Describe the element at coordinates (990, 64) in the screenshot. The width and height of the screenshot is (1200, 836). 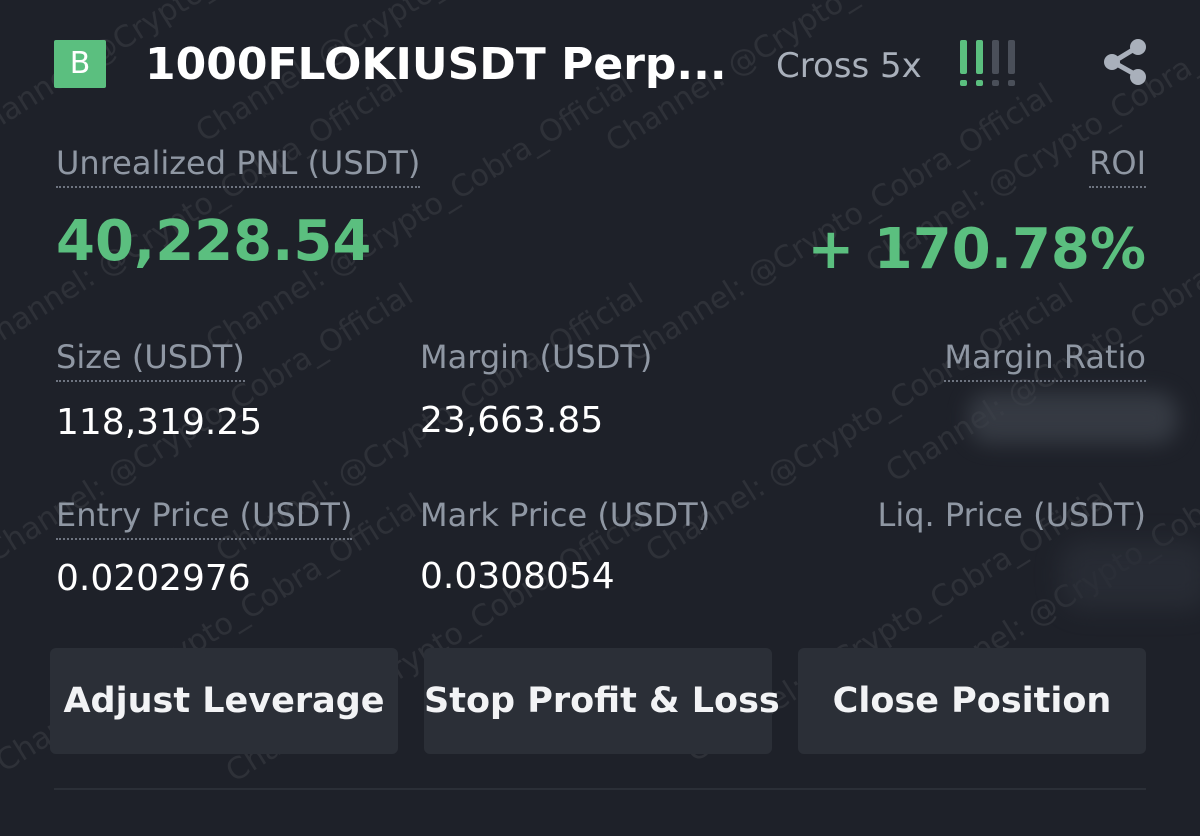
I see `risk-level-icon` at that location.